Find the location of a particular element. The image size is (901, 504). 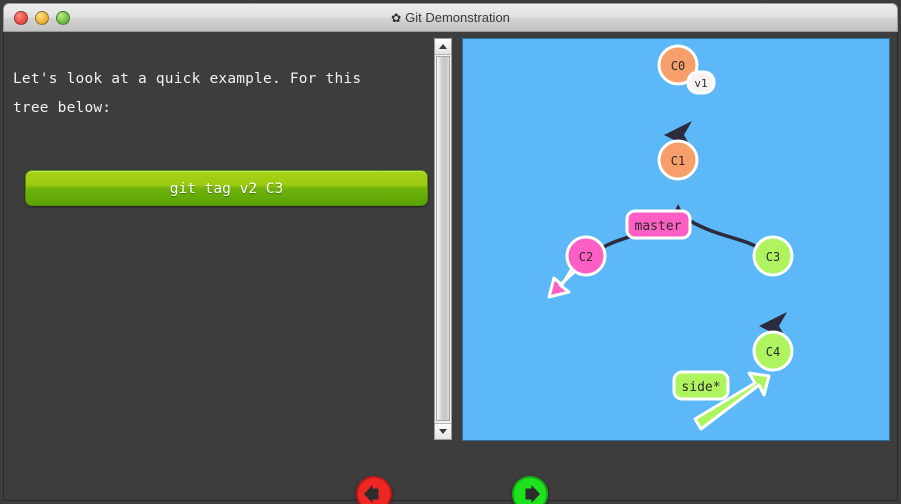

commit-label-c3: C3 is located at coordinates (773, 257).